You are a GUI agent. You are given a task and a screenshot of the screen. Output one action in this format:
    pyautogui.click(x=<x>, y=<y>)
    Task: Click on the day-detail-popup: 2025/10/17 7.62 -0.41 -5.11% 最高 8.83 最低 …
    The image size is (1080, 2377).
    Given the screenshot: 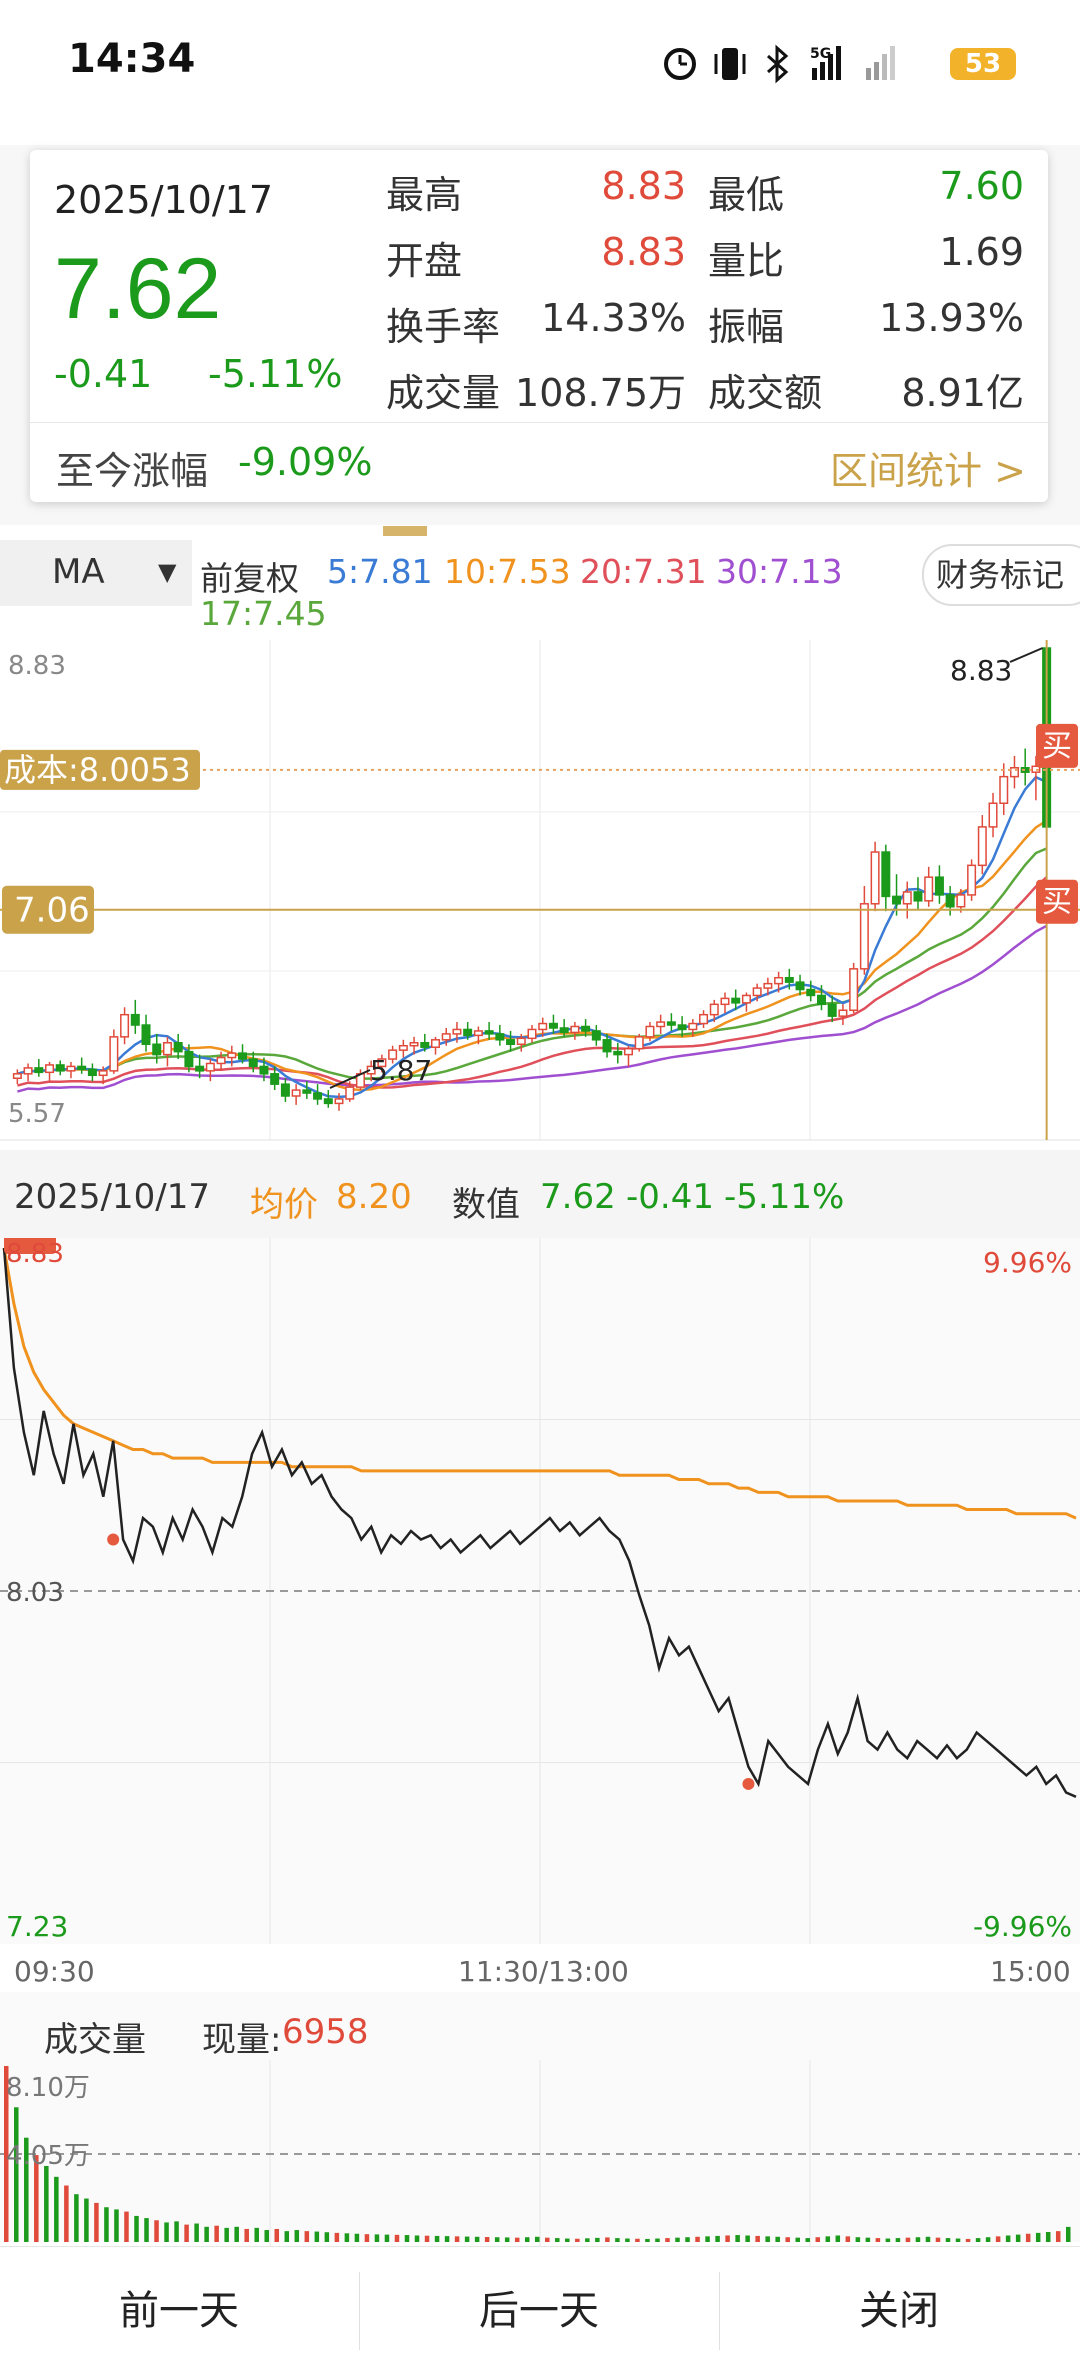 What is the action you would take?
    pyautogui.click(x=539, y=326)
    